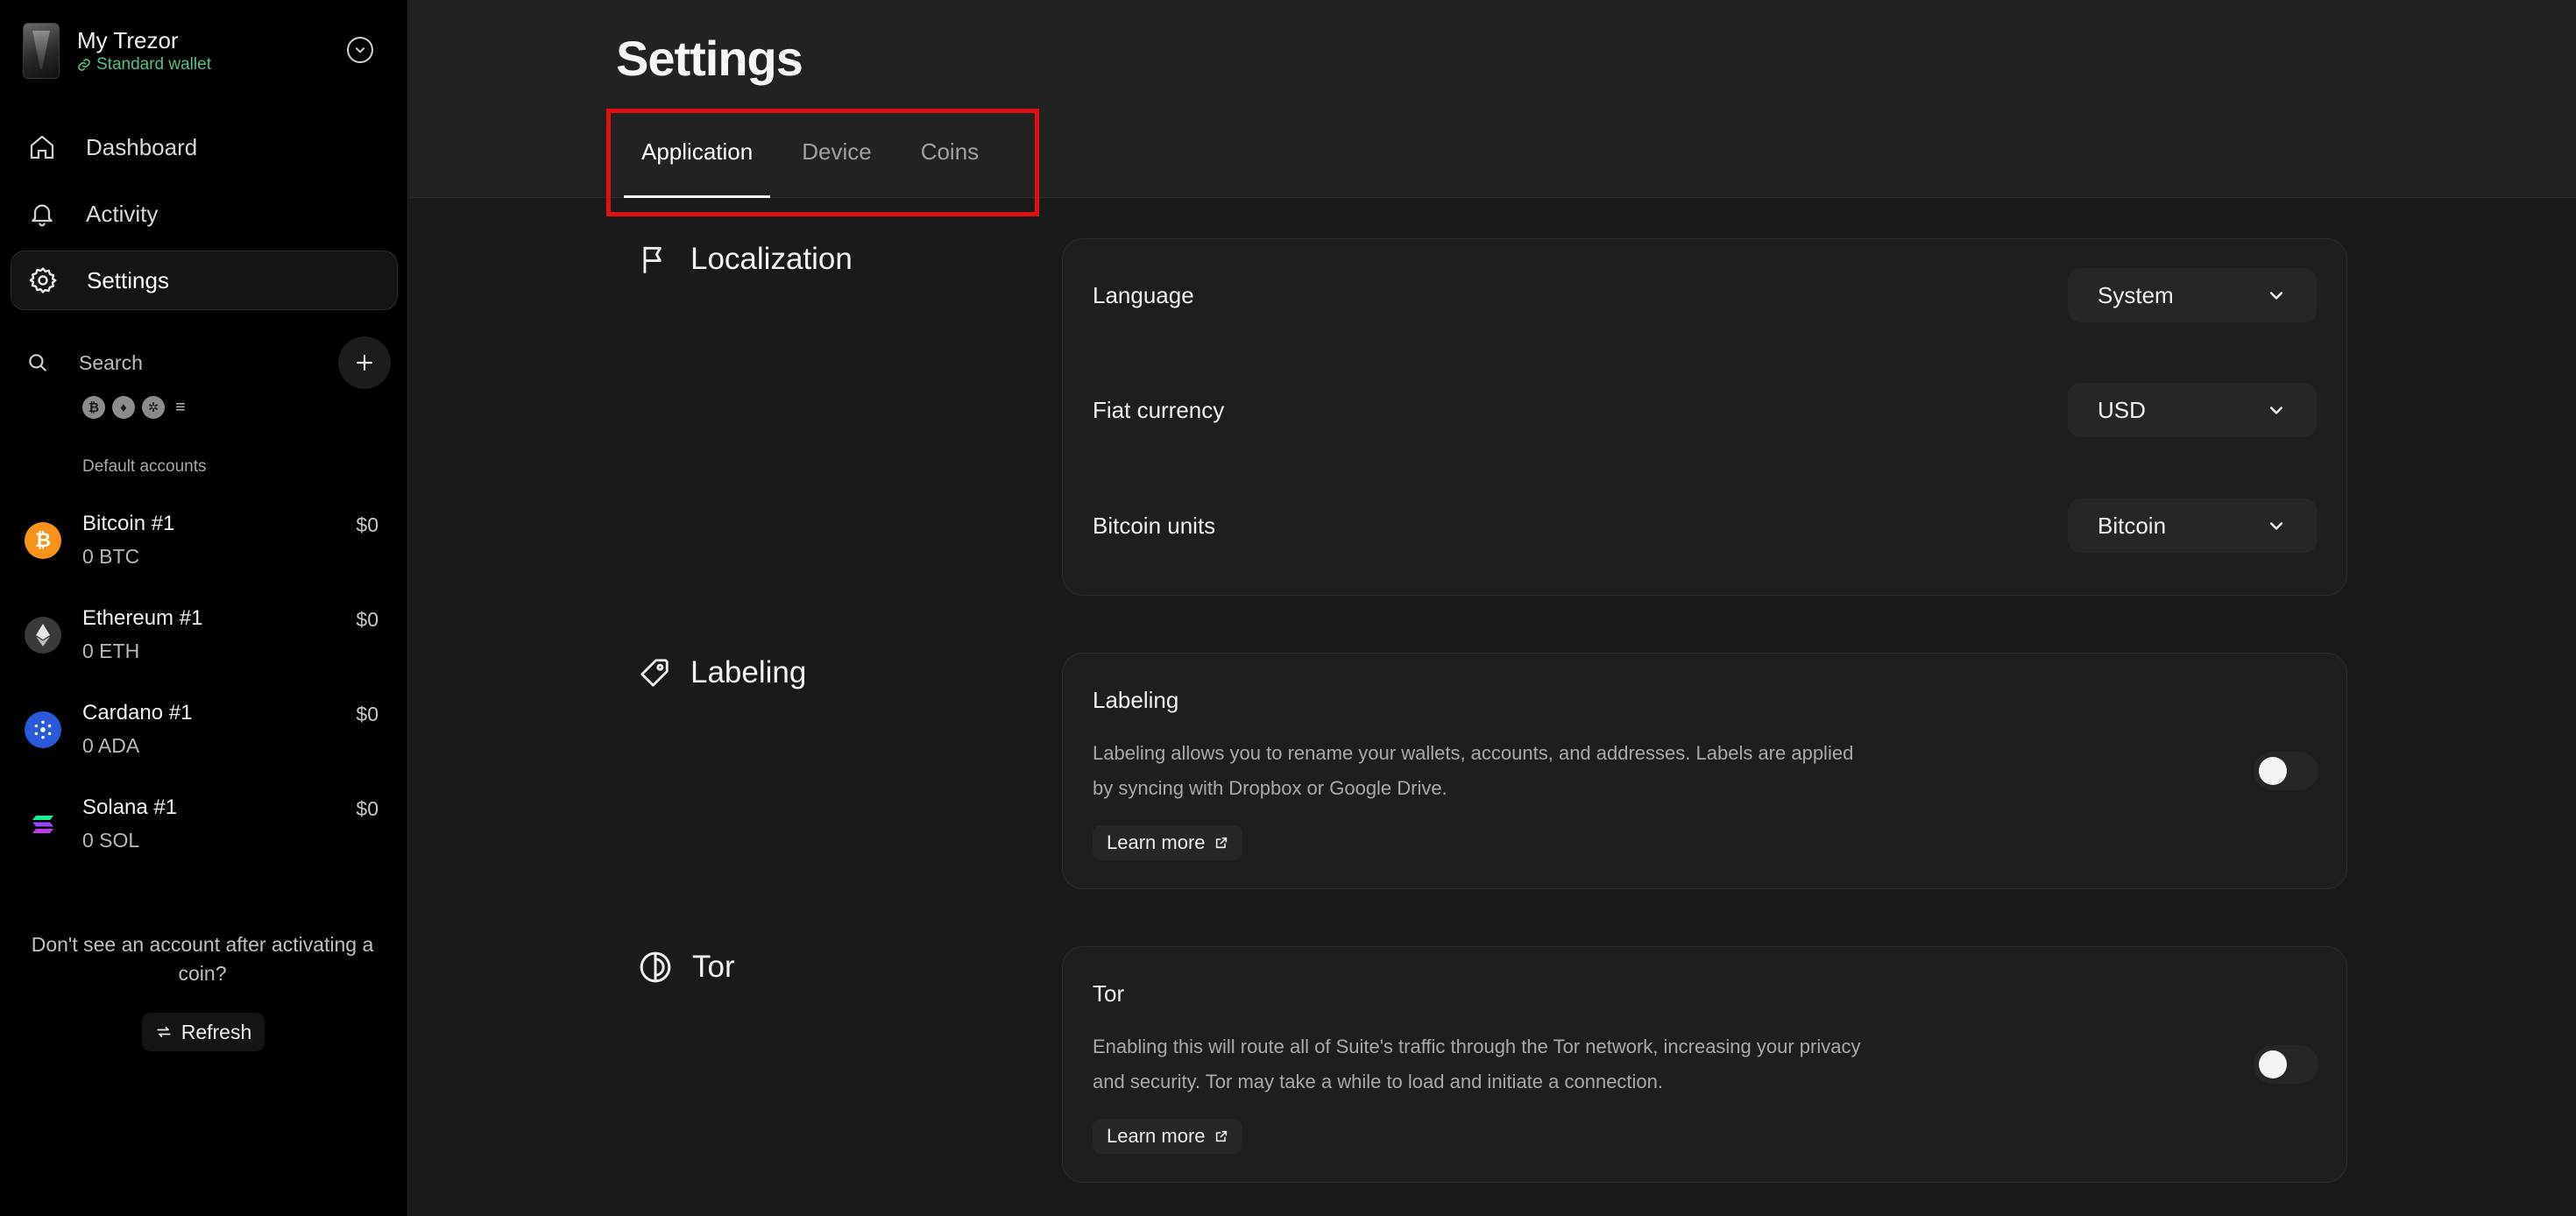  What do you see at coordinates (111, 557) in the screenshot?
I see `account-balance: 0 BTC` at bounding box center [111, 557].